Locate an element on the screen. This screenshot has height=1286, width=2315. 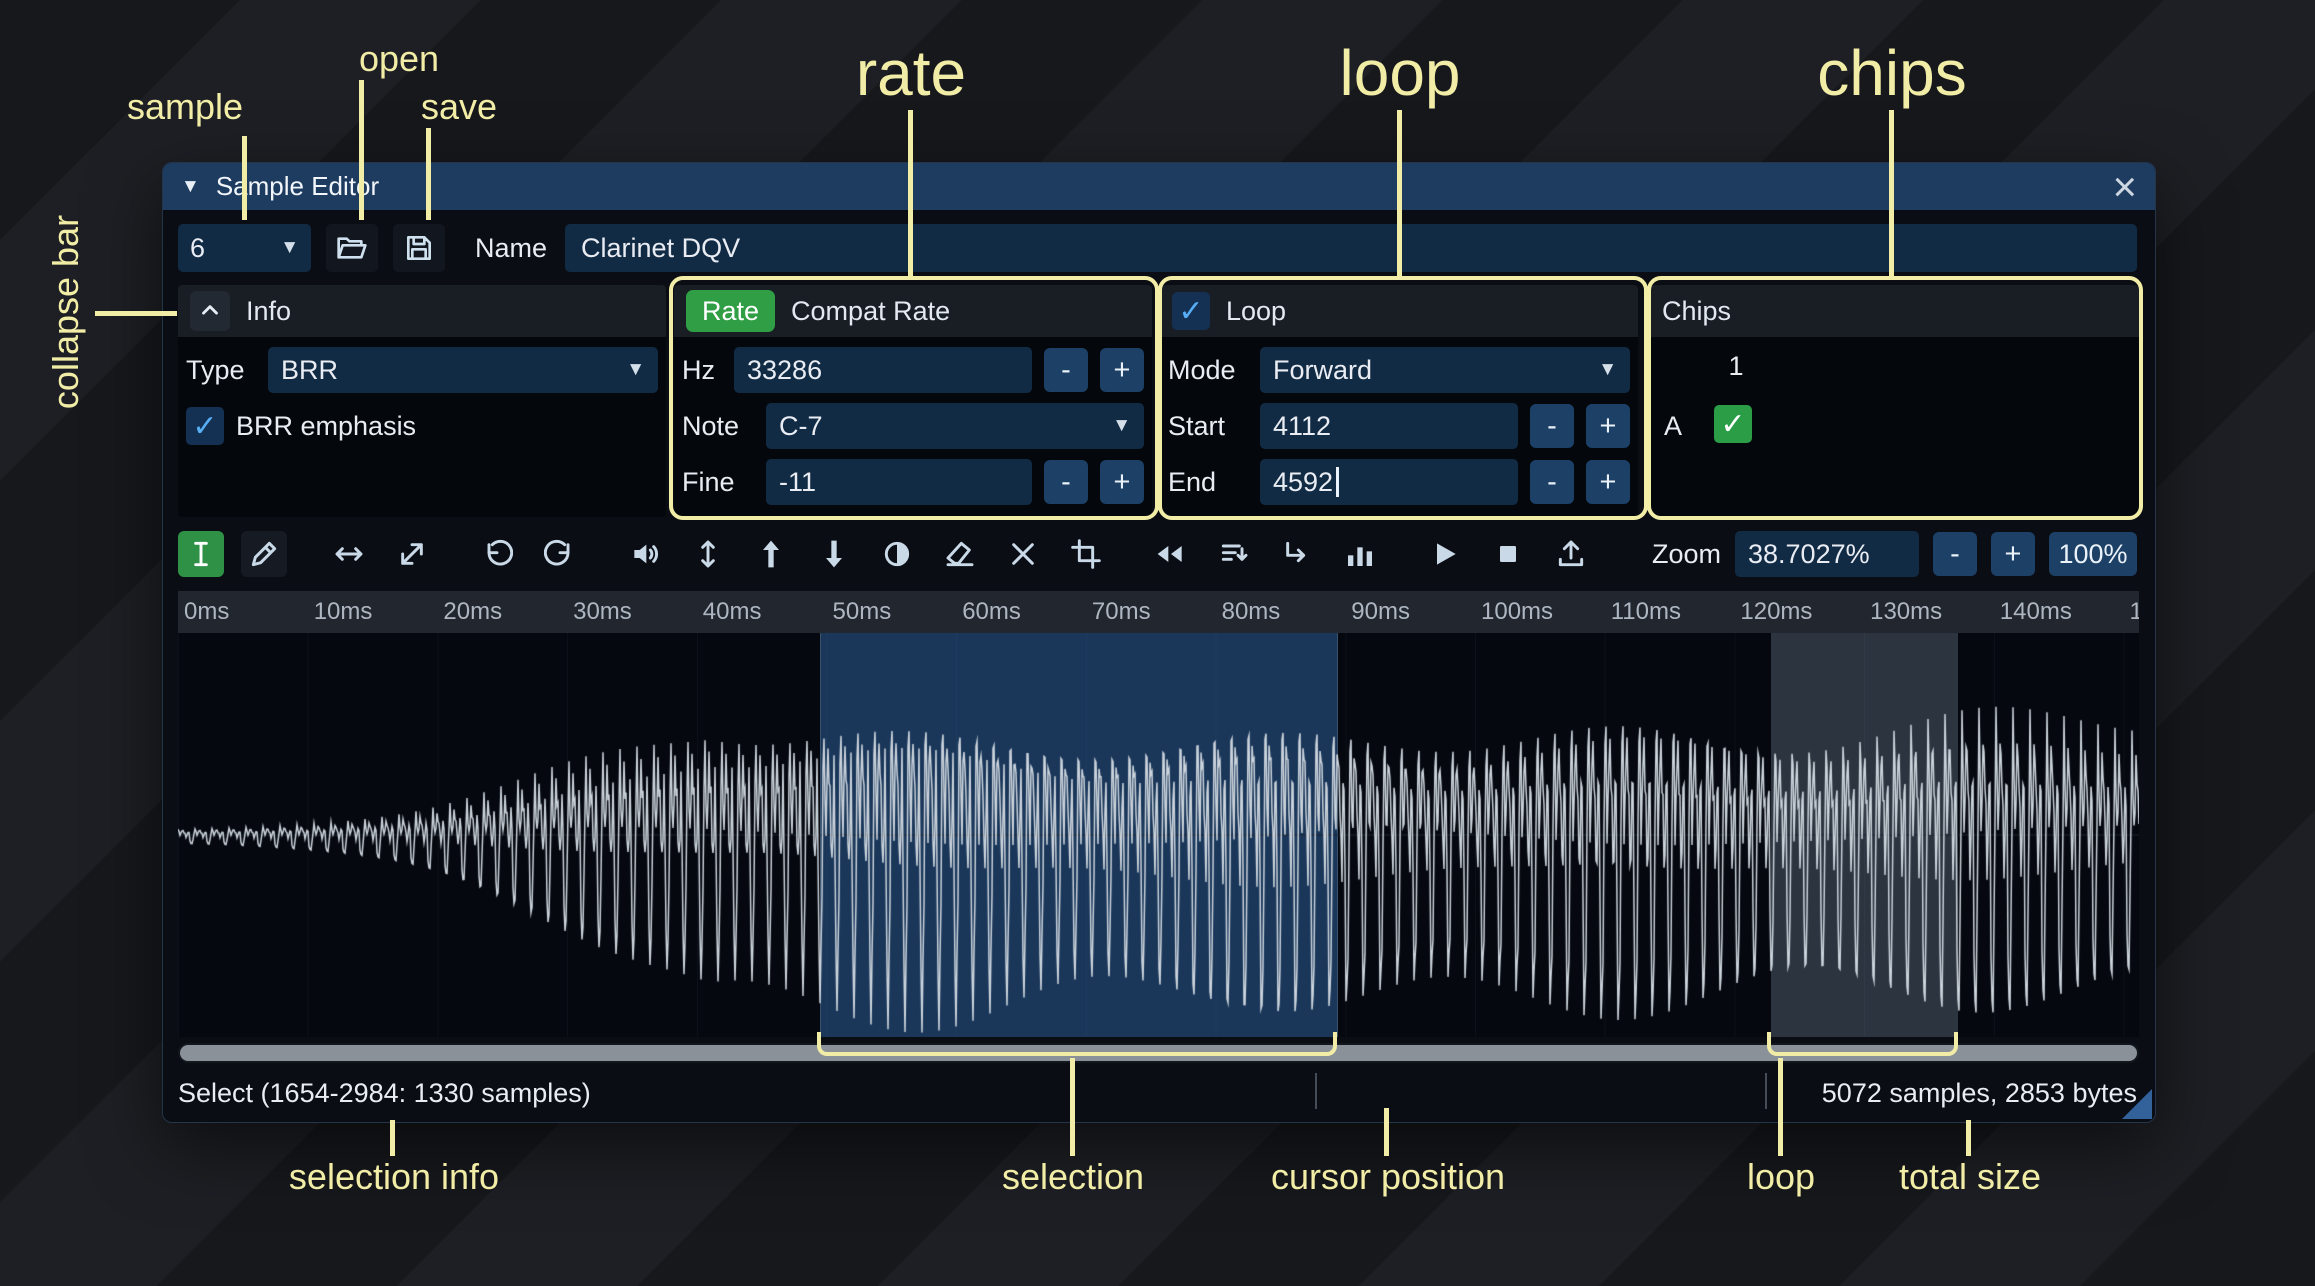
crop-icon is located at coordinates (1086, 554).